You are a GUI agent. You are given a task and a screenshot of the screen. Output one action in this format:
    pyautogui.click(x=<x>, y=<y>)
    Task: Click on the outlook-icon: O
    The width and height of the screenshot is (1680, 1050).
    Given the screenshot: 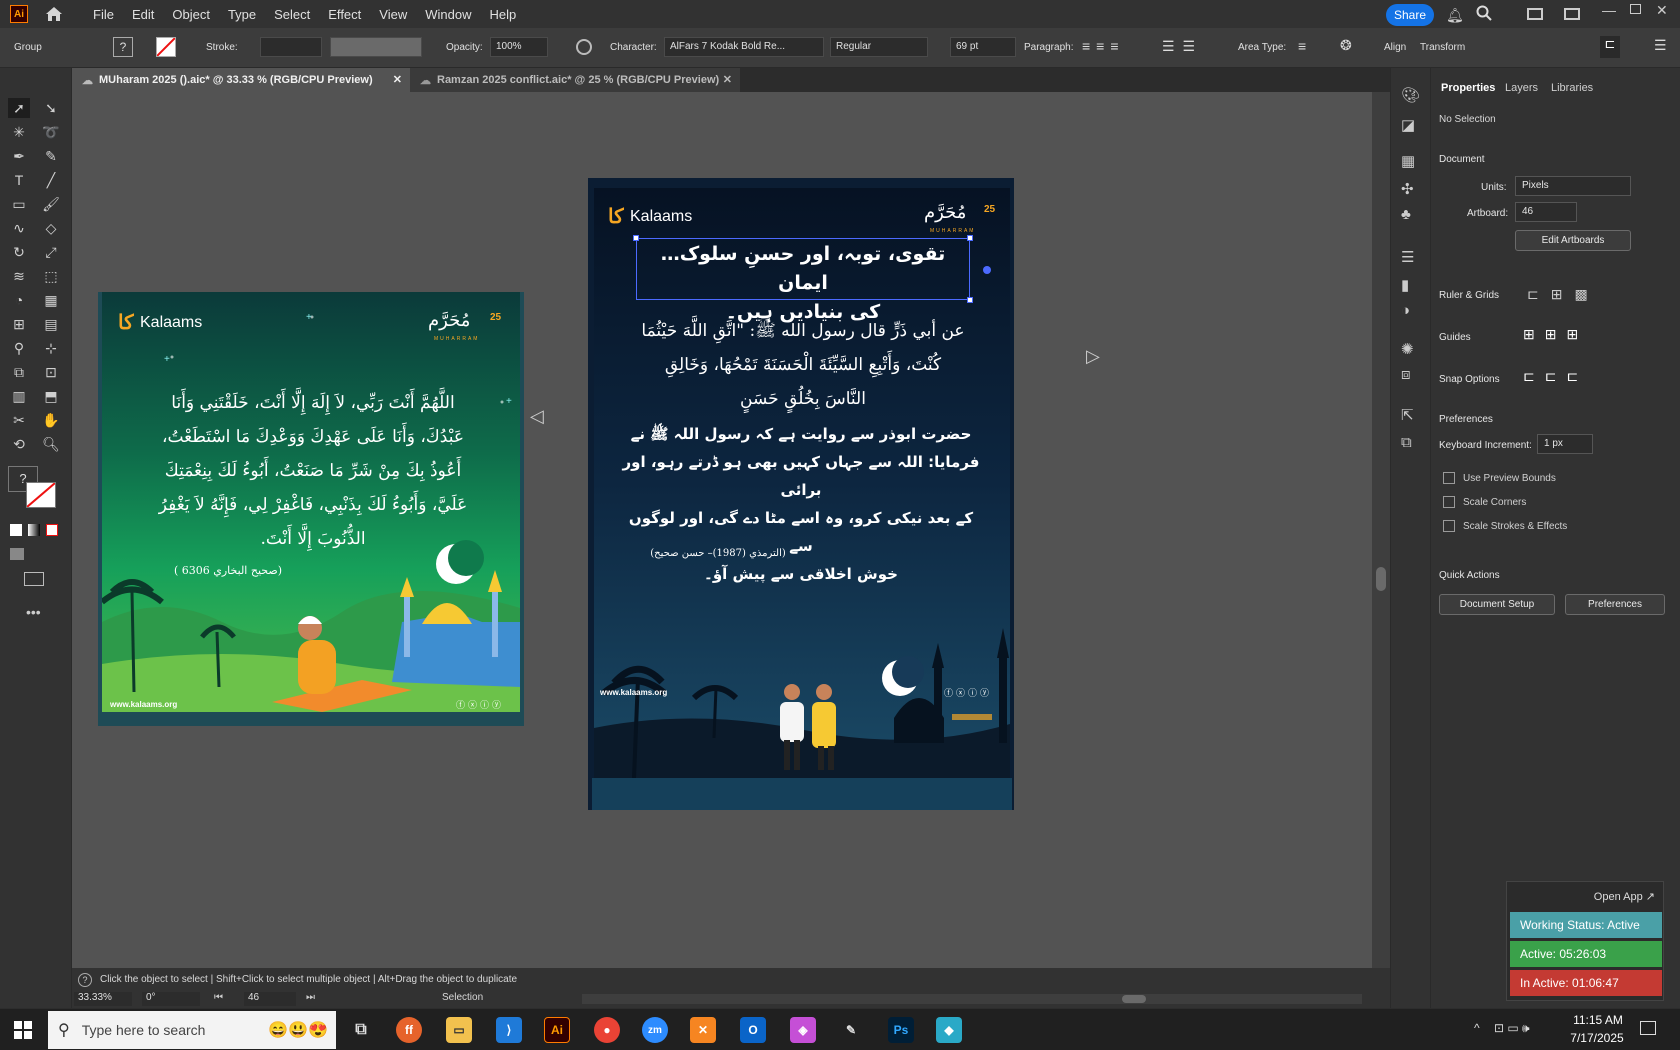 What is the action you would take?
    pyautogui.click(x=753, y=1030)
    